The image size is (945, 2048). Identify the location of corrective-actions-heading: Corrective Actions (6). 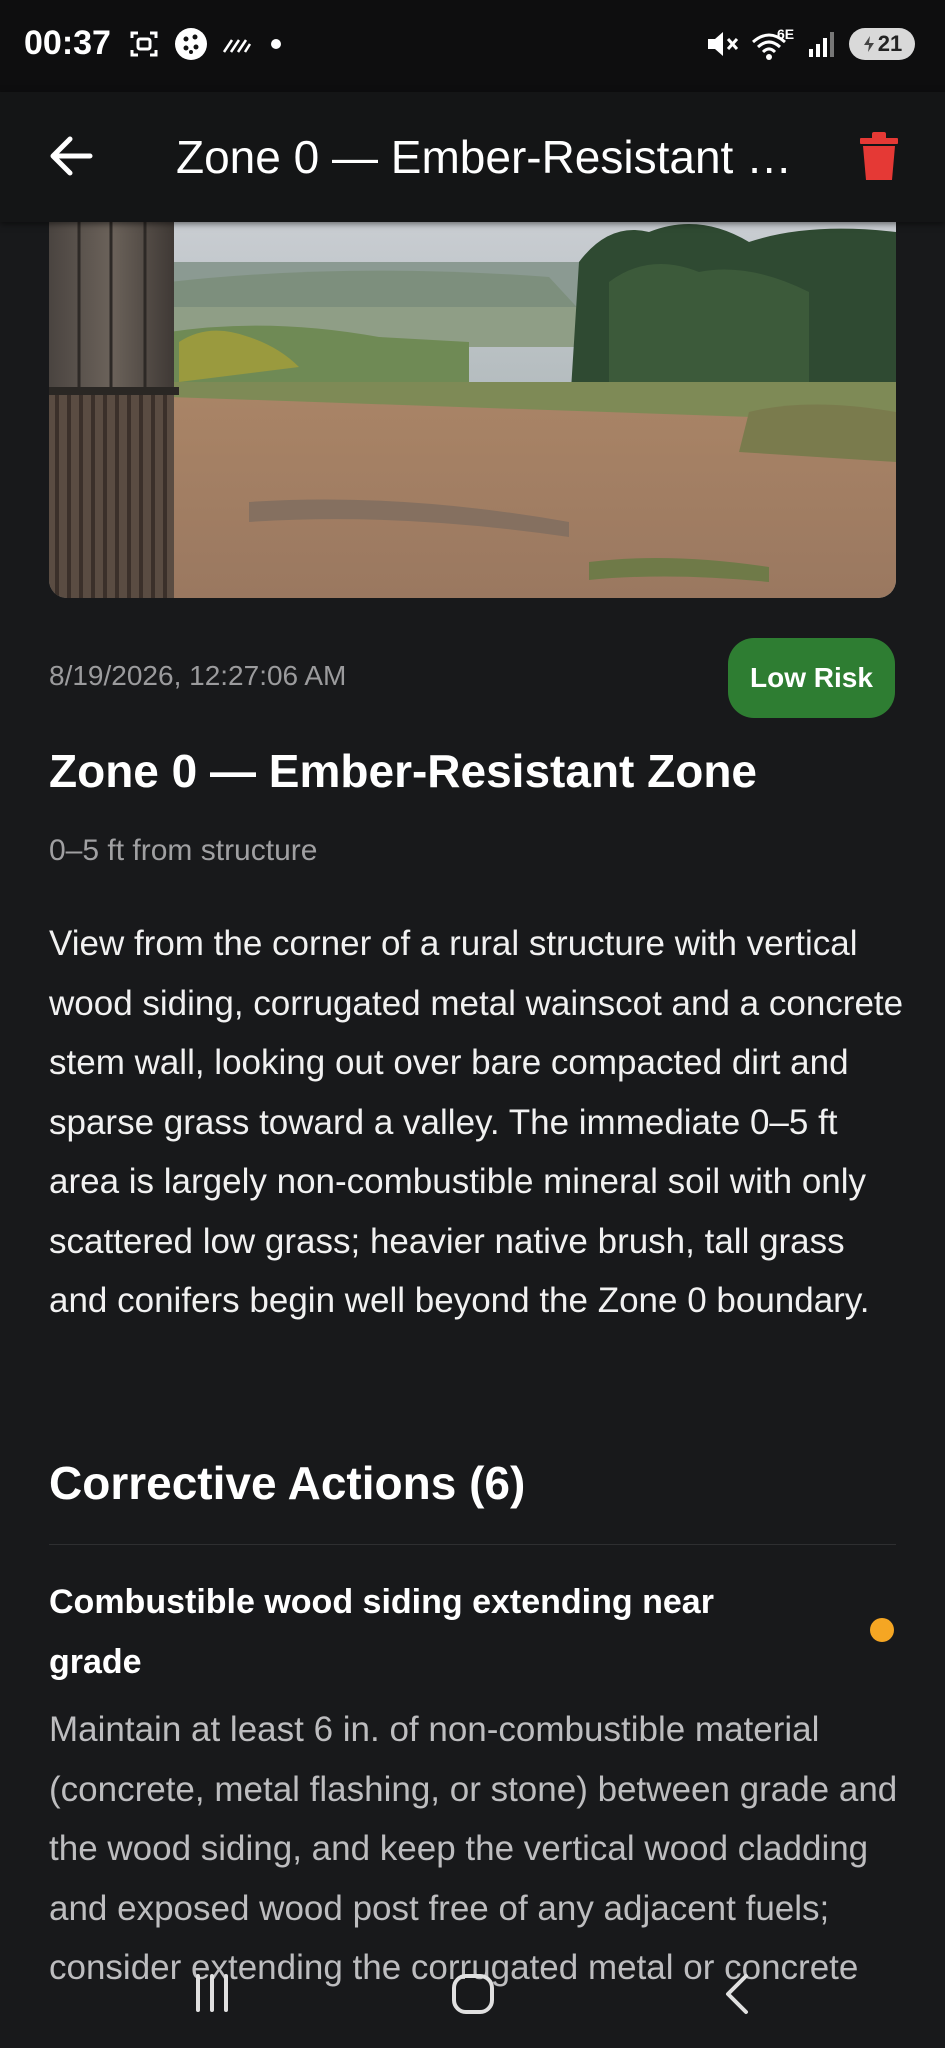
(287, 1483).